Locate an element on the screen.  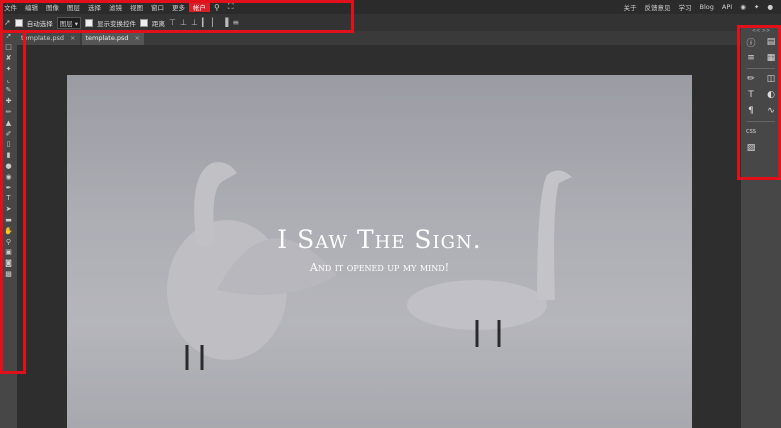
facebook-icon: ● is located at coordinates (770, 7).